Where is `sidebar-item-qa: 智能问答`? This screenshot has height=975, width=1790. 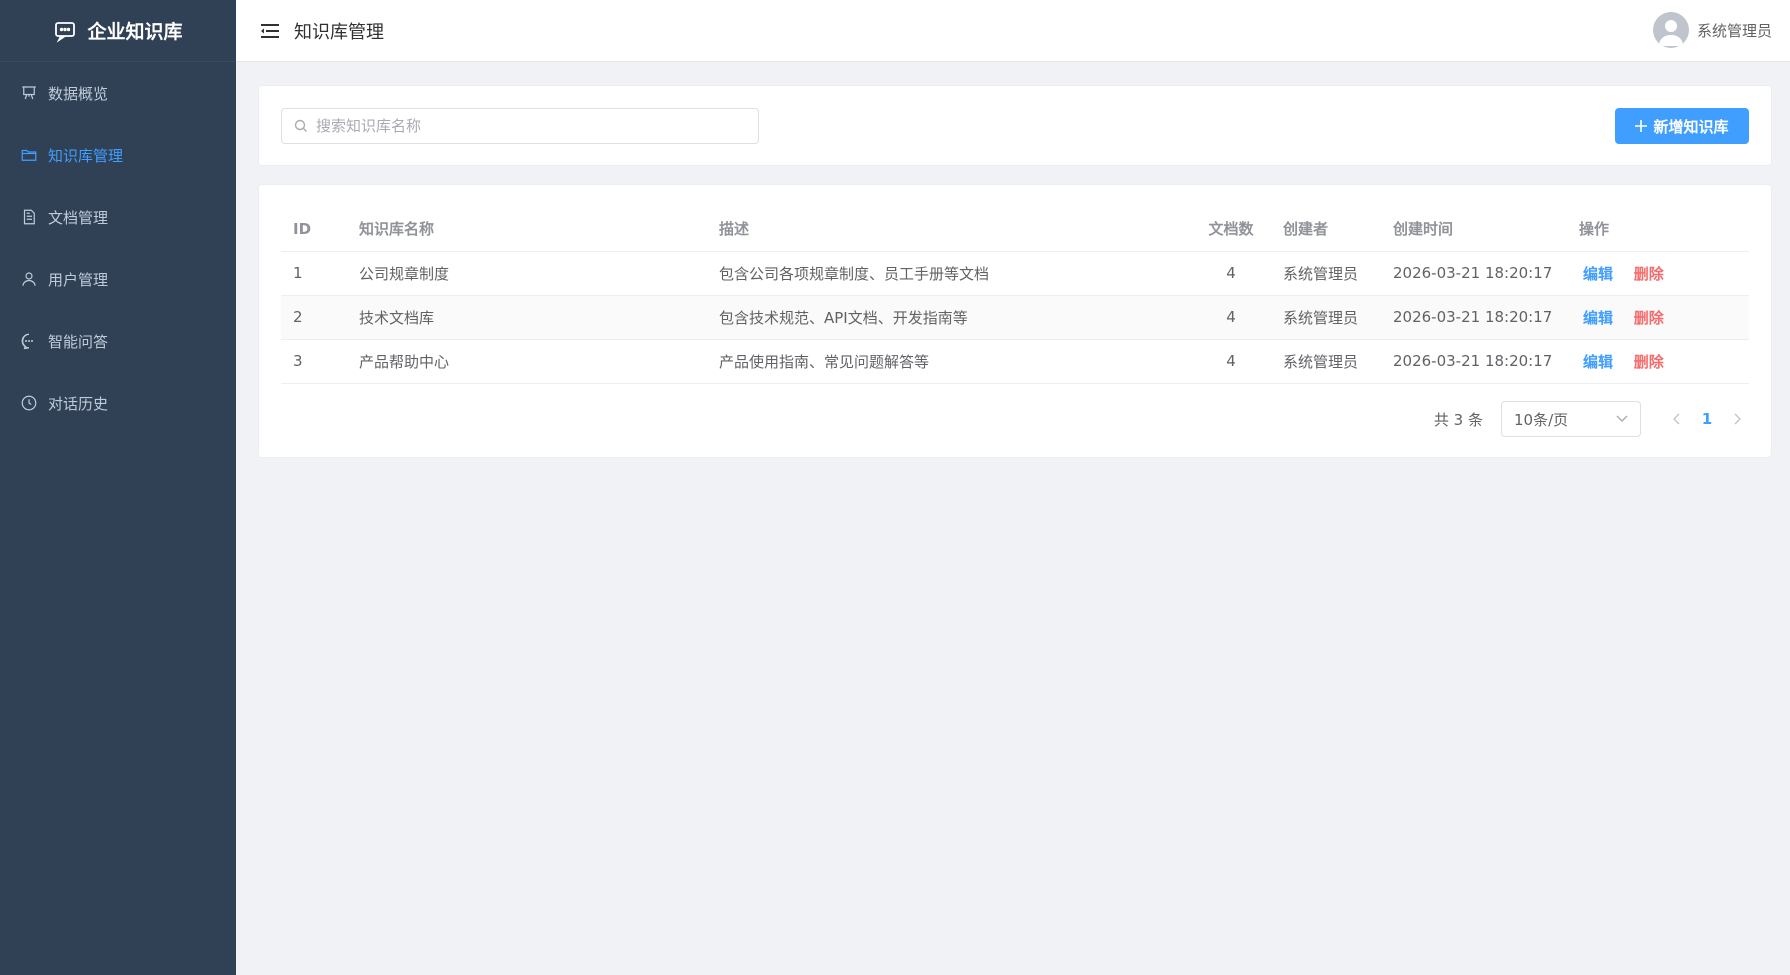 sidebar-item-qa: 智能问答 is located at coordinates (118, 341).